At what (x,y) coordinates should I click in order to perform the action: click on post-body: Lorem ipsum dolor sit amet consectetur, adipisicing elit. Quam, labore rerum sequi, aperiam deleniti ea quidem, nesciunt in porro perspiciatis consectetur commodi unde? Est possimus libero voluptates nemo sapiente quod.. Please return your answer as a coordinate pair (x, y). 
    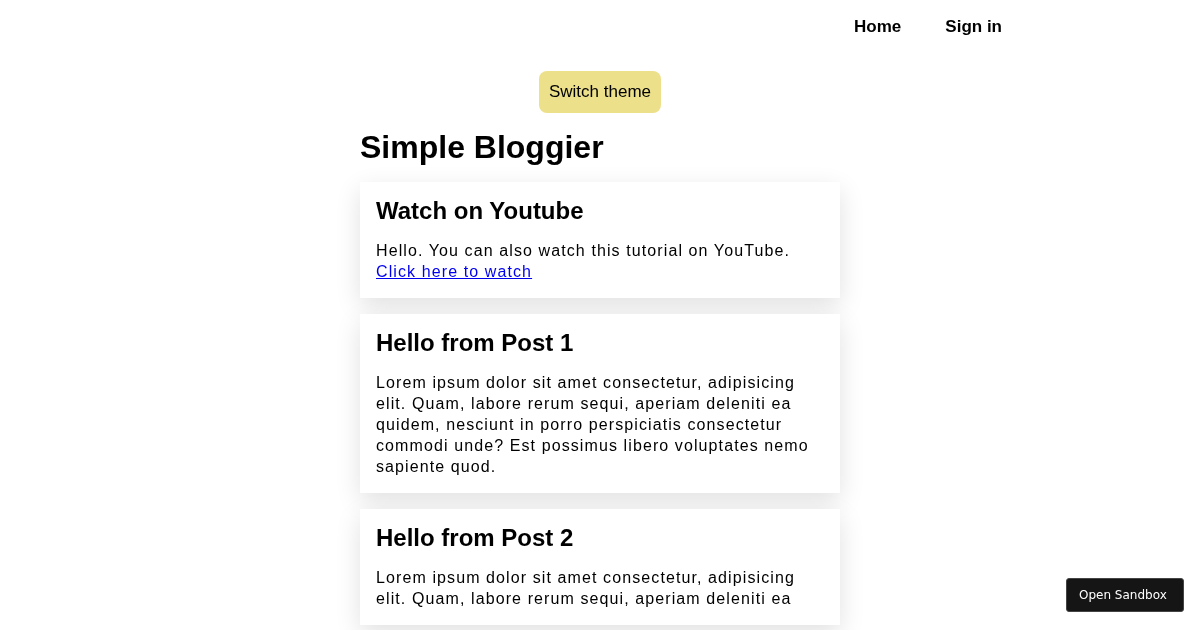
    Looking at the image, I should click on (593, 425).